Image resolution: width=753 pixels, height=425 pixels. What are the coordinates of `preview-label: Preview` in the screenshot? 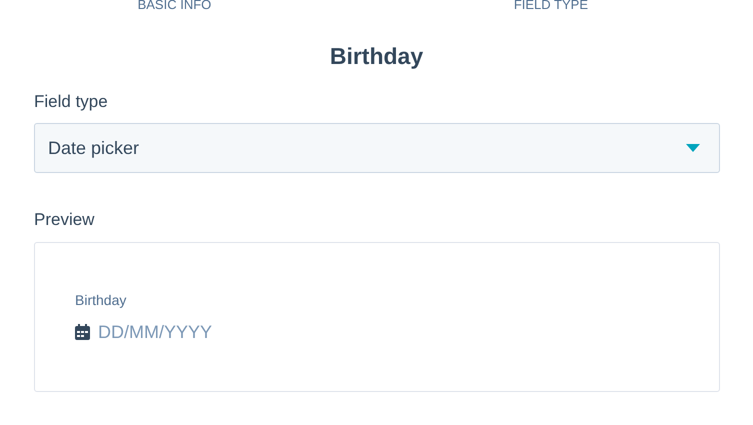 It's located at (64, 220).